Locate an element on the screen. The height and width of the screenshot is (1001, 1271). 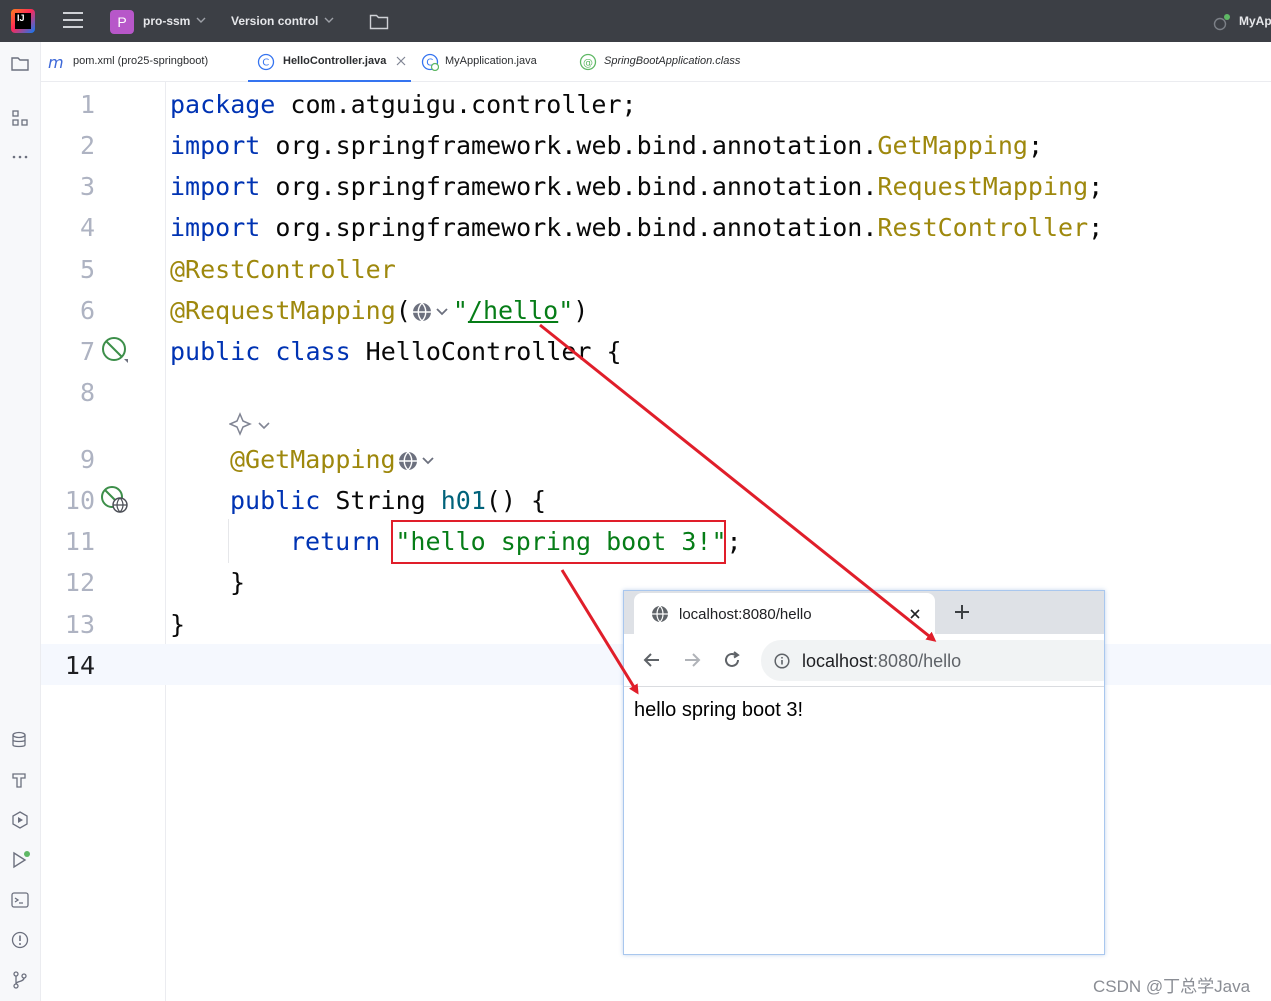
maven-m-icon: m is located at coordinates (56, 62).